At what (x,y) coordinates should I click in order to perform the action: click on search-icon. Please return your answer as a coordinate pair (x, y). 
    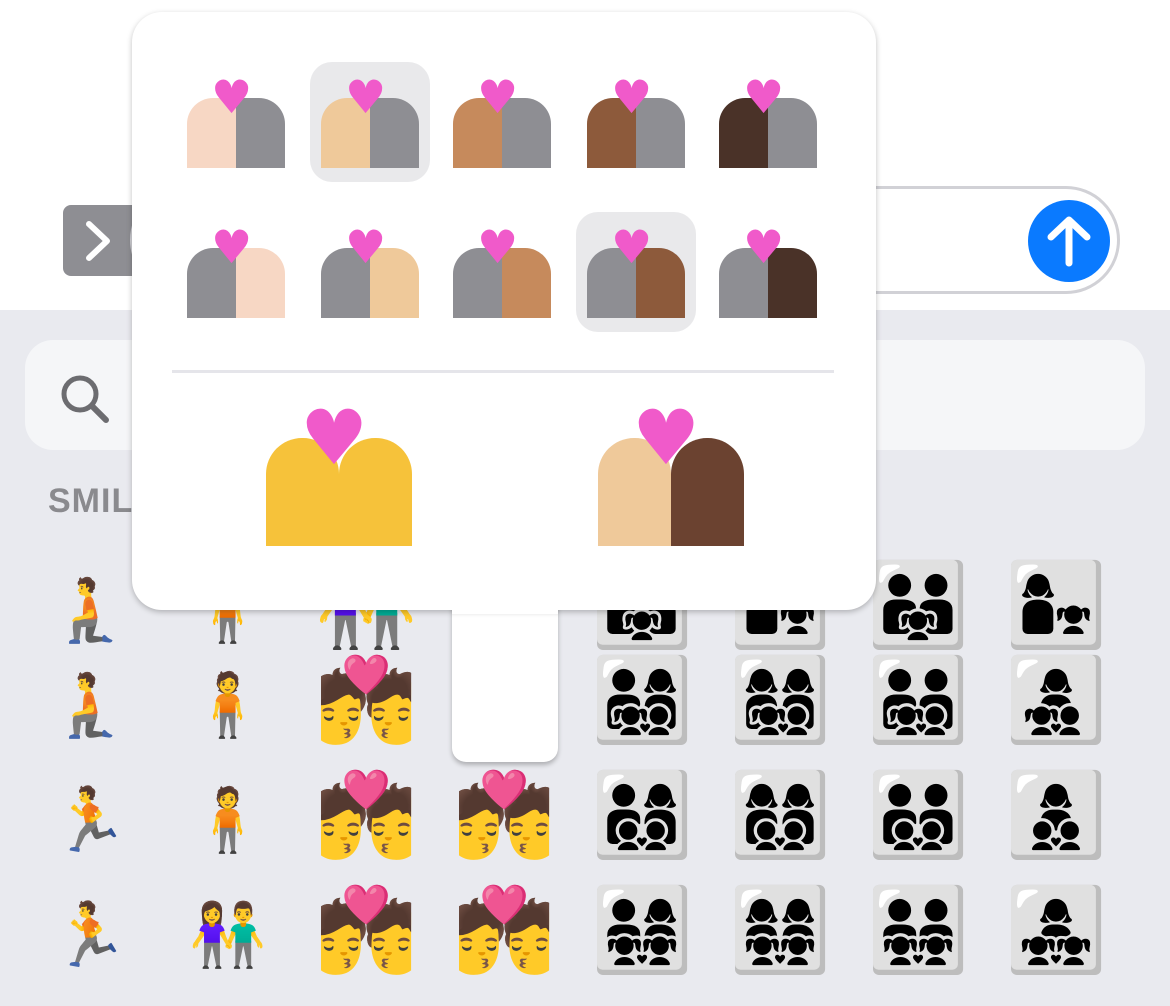
    Looking at the image, I should click on (85, 399).